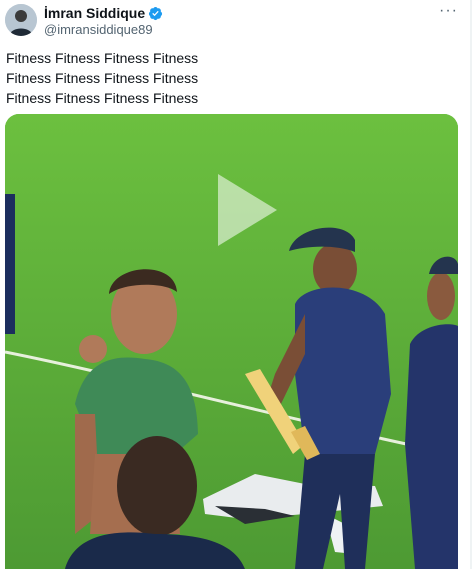 This screenshot has width=472, height=569. Describe the element at coordinates (448, 11) in the screenshot. I see `more-options-icon: ···` at that location.